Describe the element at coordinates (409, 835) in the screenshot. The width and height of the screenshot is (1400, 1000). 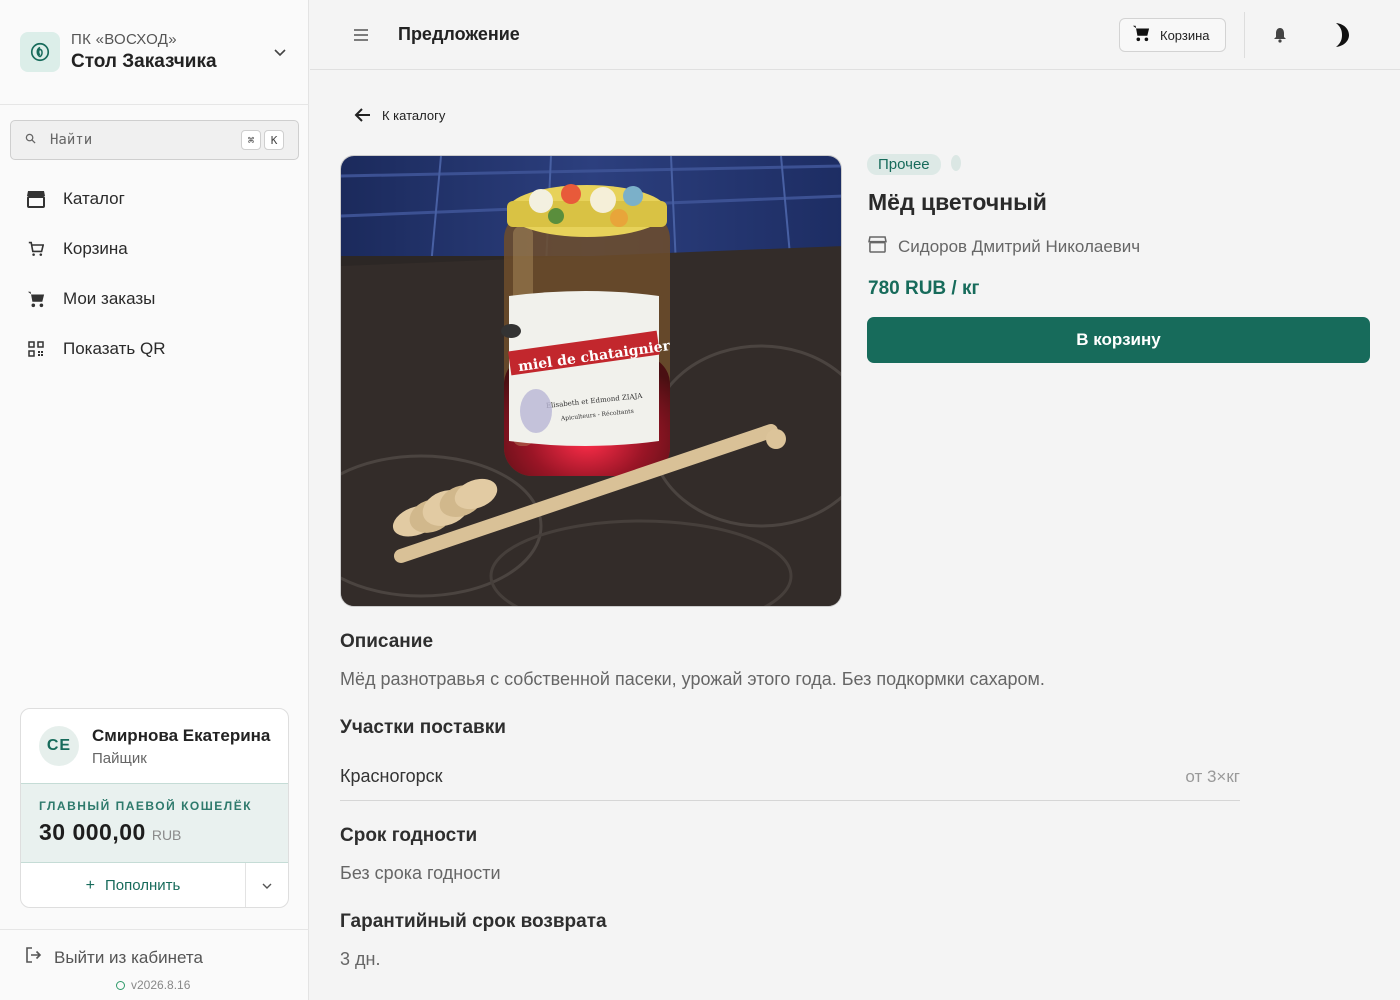
I see `shelf-life-title: Срок годности` at that location.